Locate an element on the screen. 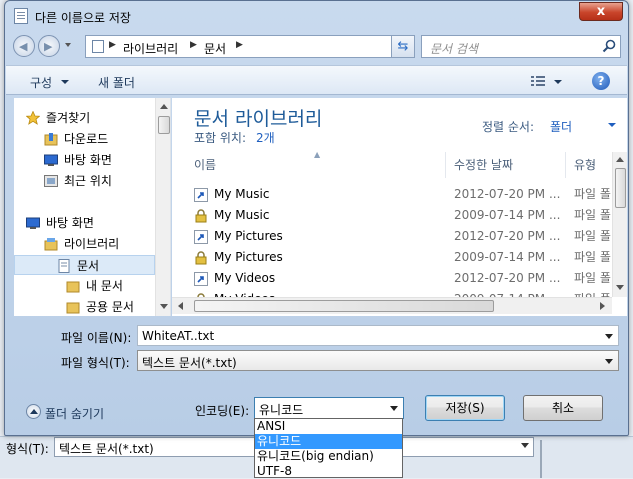  filename-input: WhiteAT..txt is located at coordinates (378, 335).